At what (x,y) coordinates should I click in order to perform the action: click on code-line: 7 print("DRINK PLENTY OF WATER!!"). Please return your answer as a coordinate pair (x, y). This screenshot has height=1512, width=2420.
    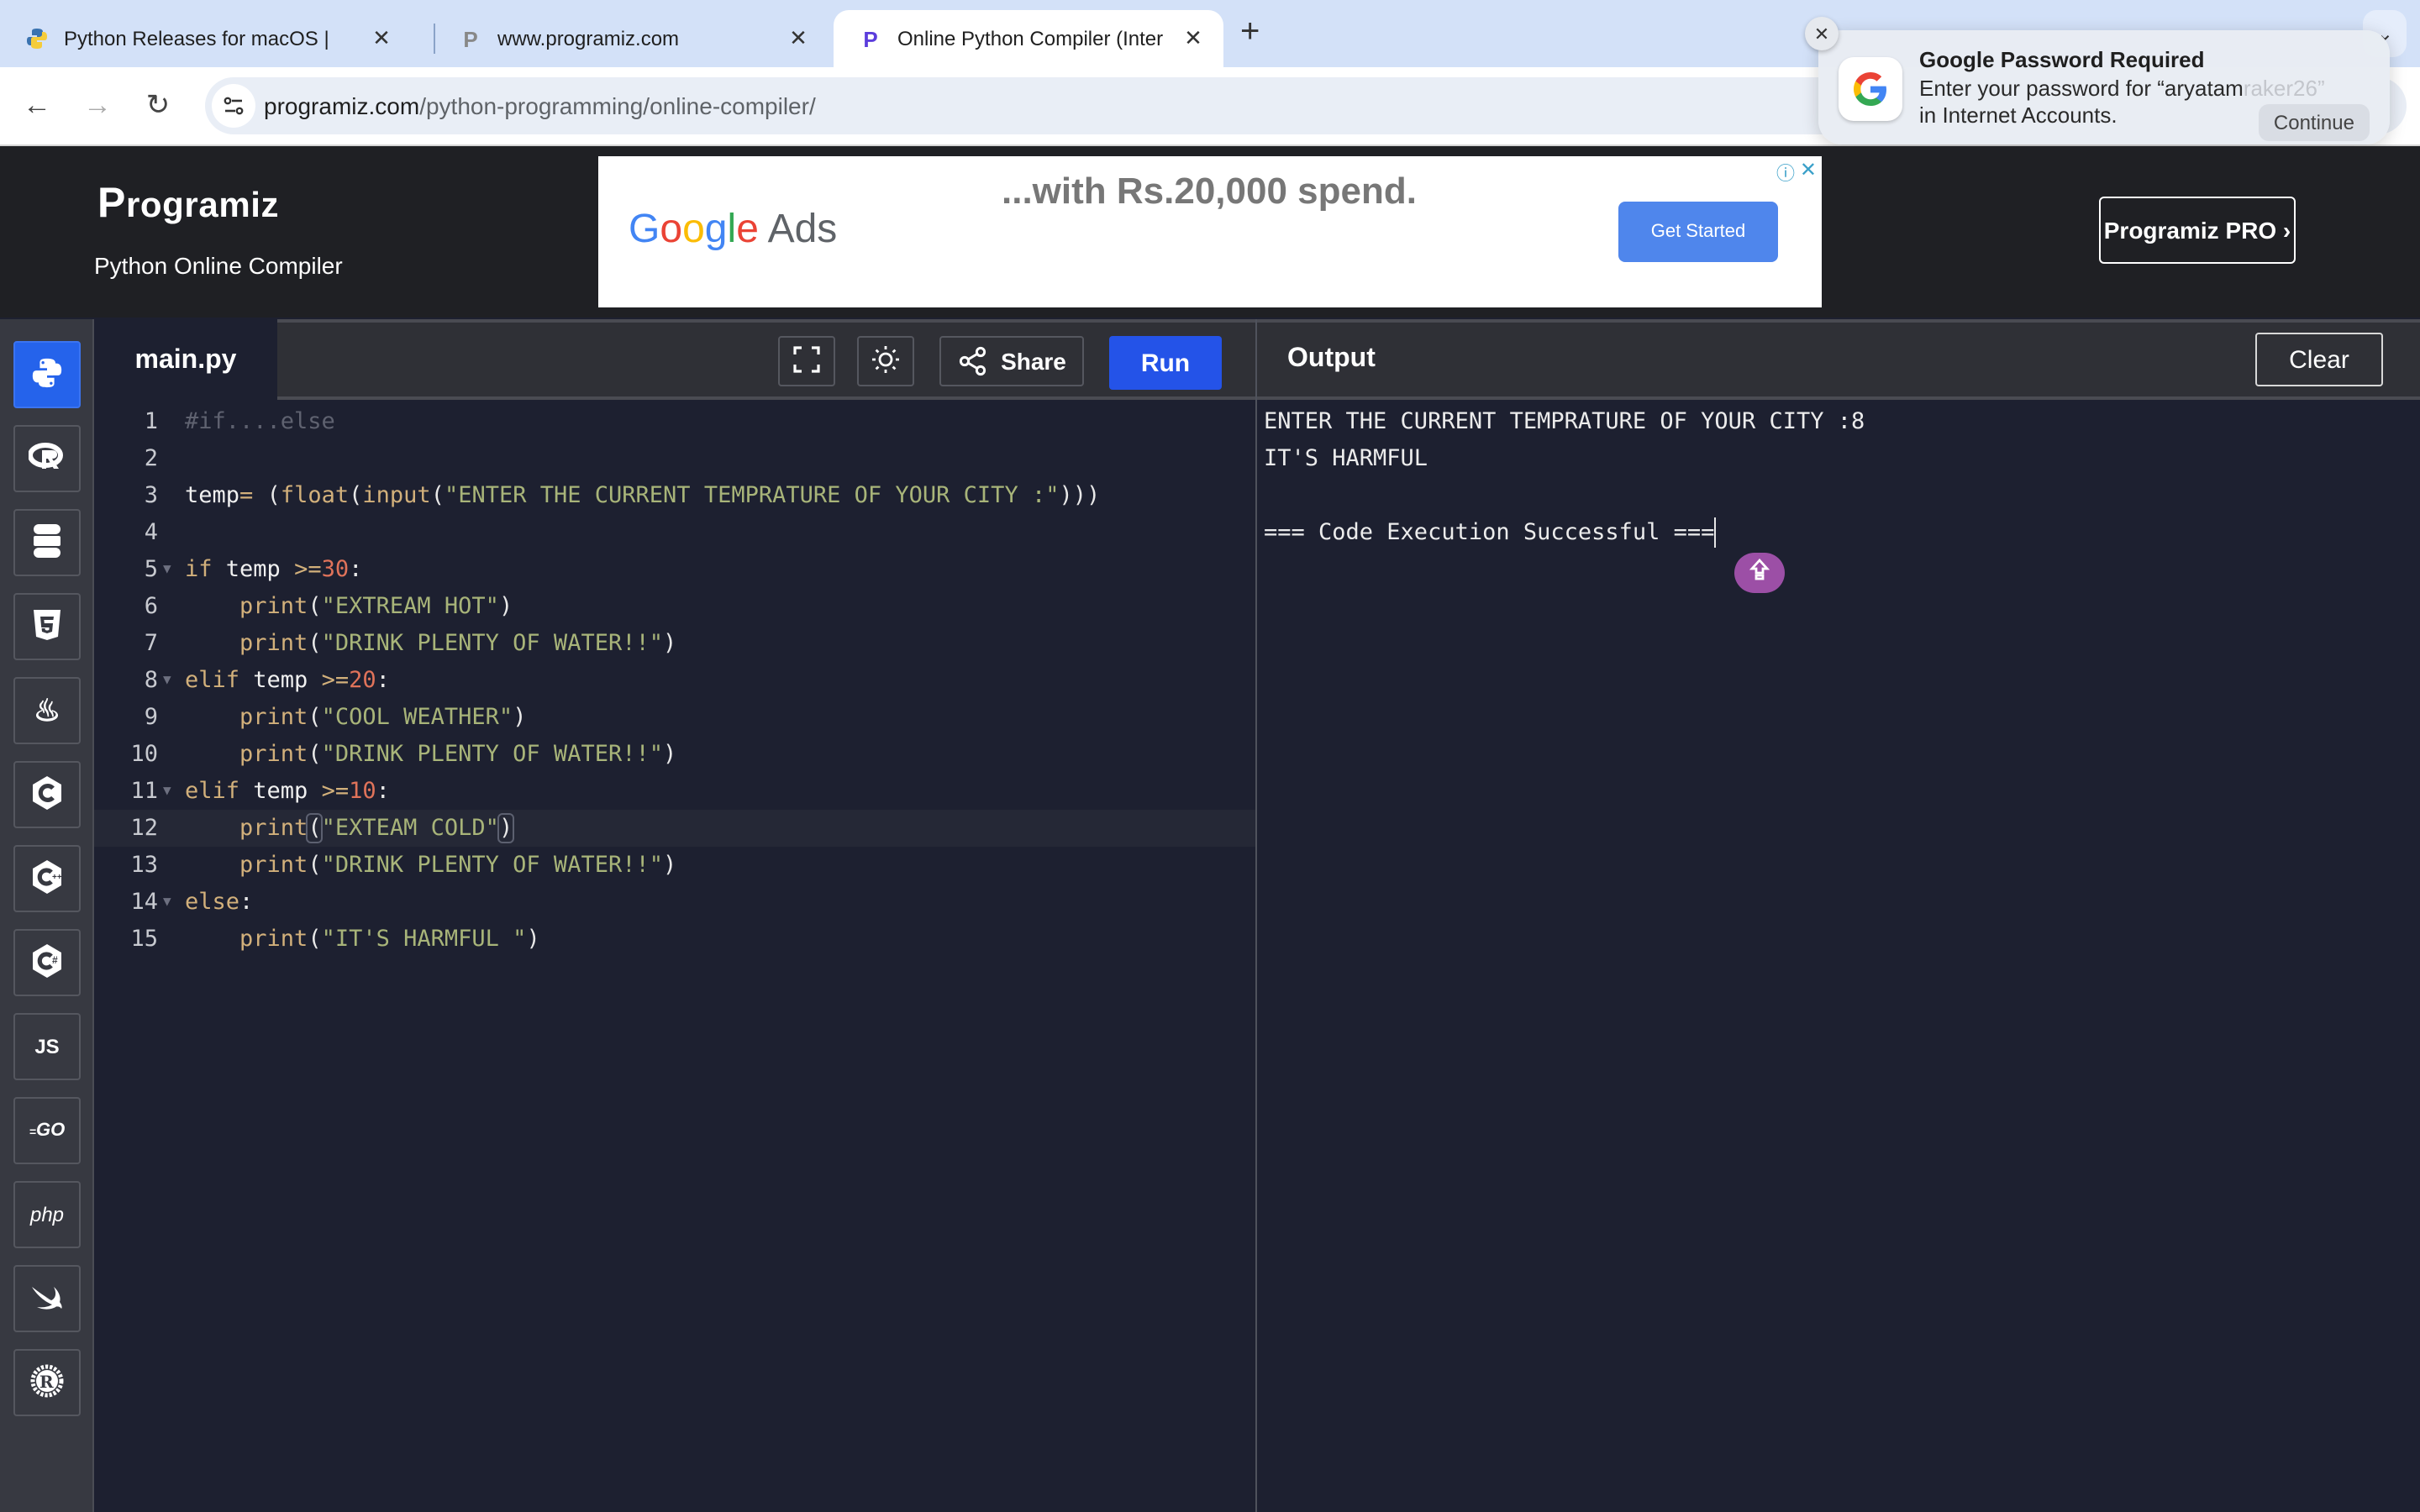
    Looking at the image, I should click on (674, 643).